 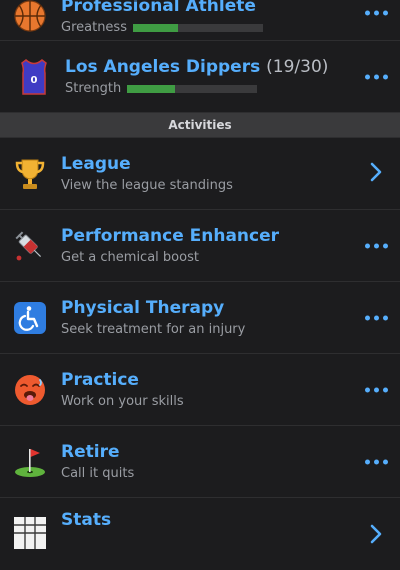 I want to click on jersey-number: 0, so click(x=34, y=80).